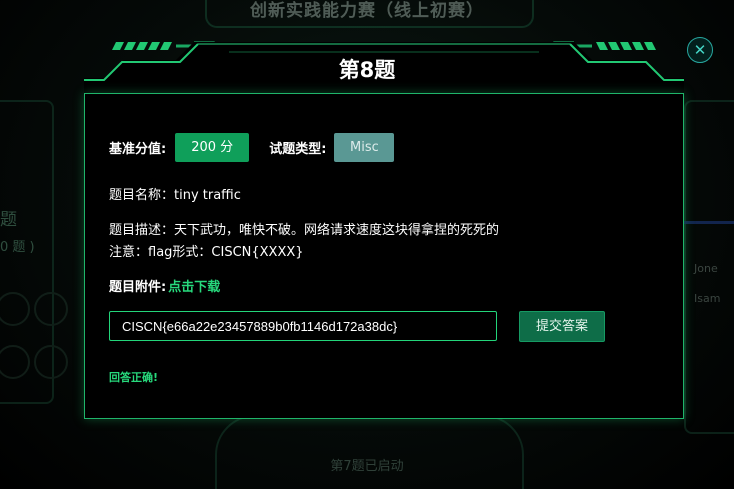  What do you see at coordinates (8, 220) in the screenshot?
I see `left-panel-heading: 题` at bounding box center [8, 220].